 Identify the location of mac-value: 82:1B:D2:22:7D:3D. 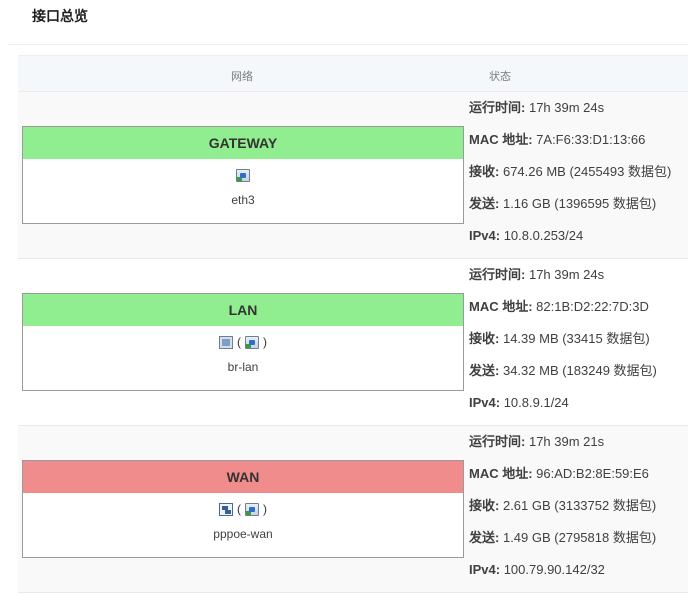
(592, 306).